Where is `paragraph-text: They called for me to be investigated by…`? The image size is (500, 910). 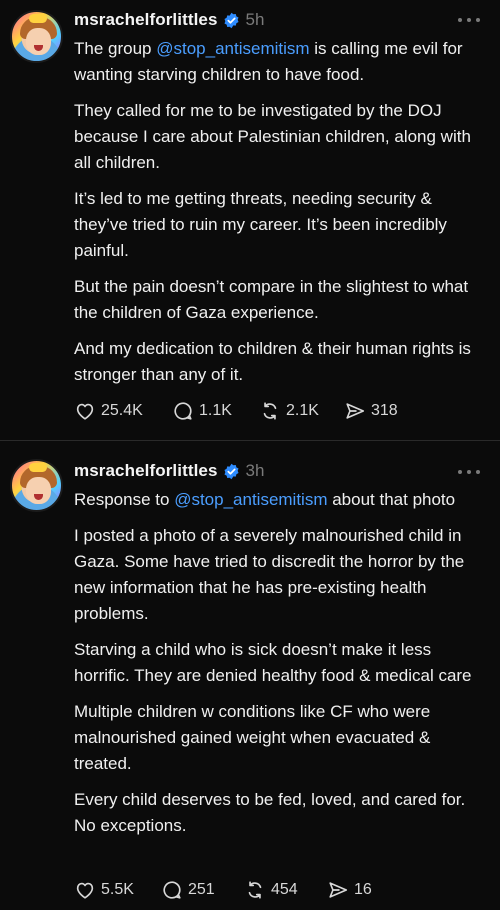
paragraph-text: They called for me to be investigated by… is located at coordinates (272, 136).